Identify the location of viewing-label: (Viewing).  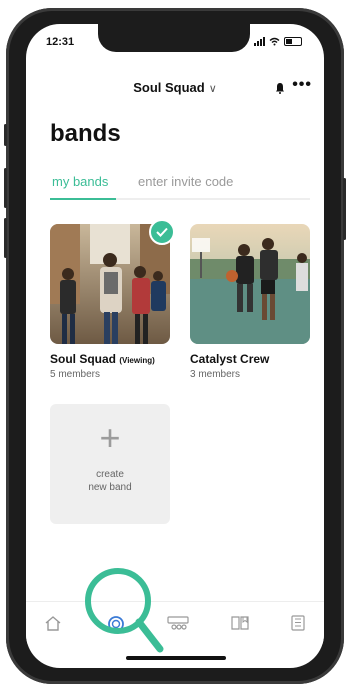
(137, 360).